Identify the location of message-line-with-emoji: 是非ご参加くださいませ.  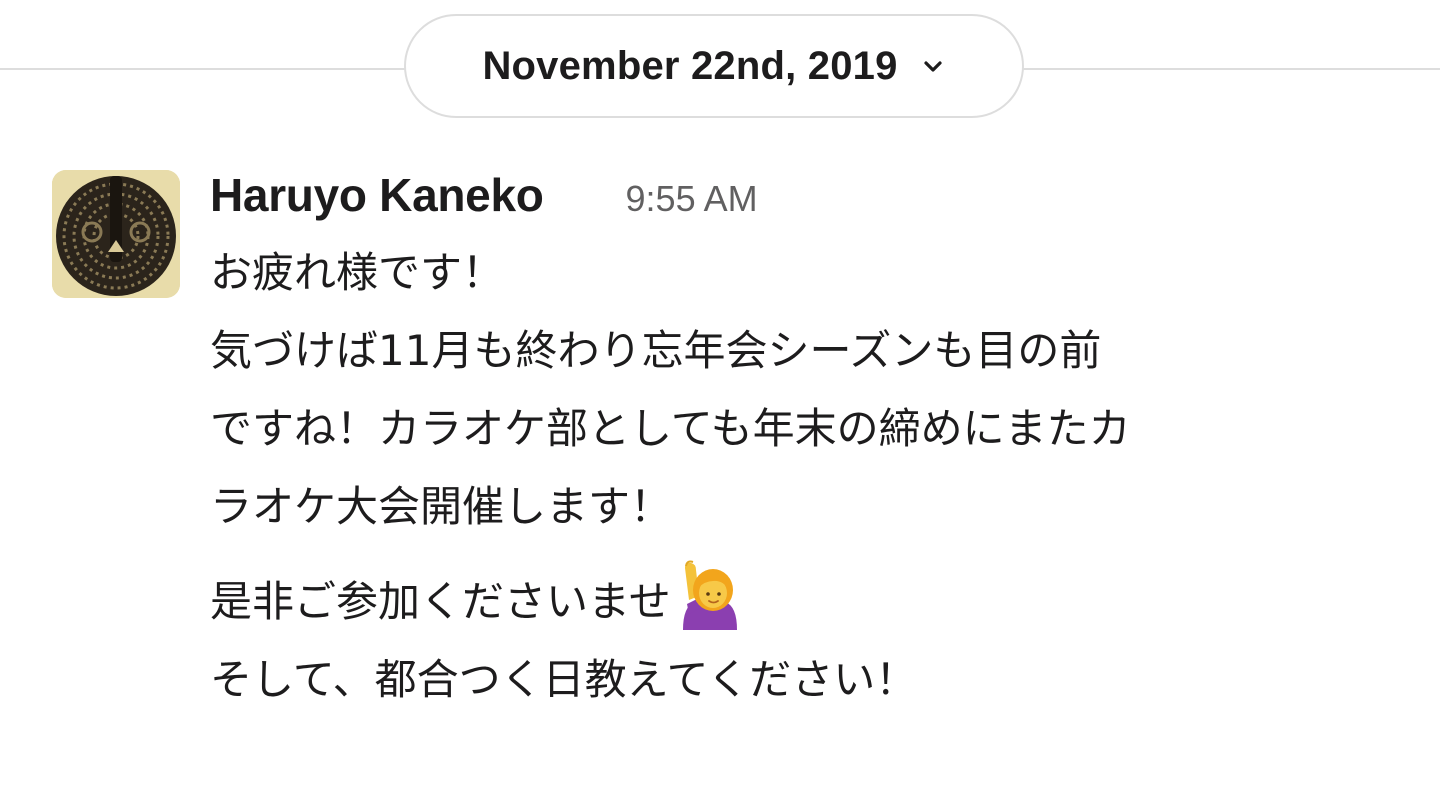
(805, 600).